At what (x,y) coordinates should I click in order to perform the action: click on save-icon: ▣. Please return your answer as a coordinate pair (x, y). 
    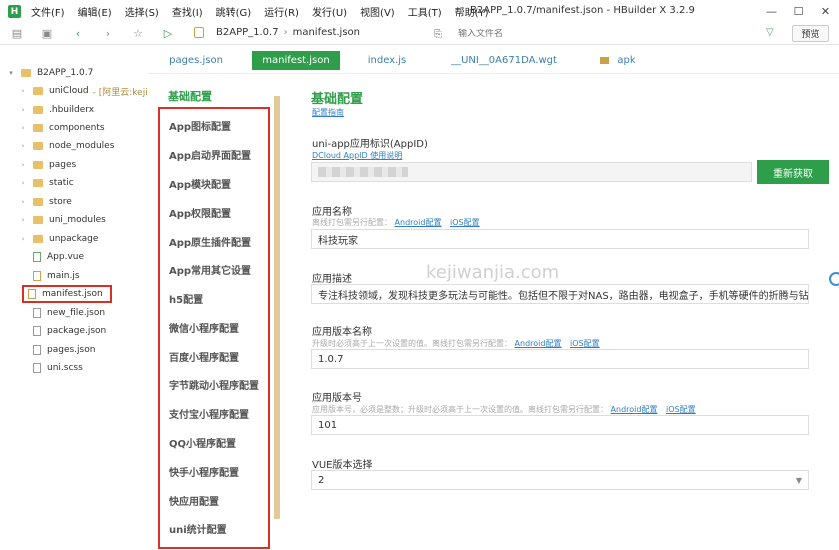
    Looking at the image, I should click on (47, 33).